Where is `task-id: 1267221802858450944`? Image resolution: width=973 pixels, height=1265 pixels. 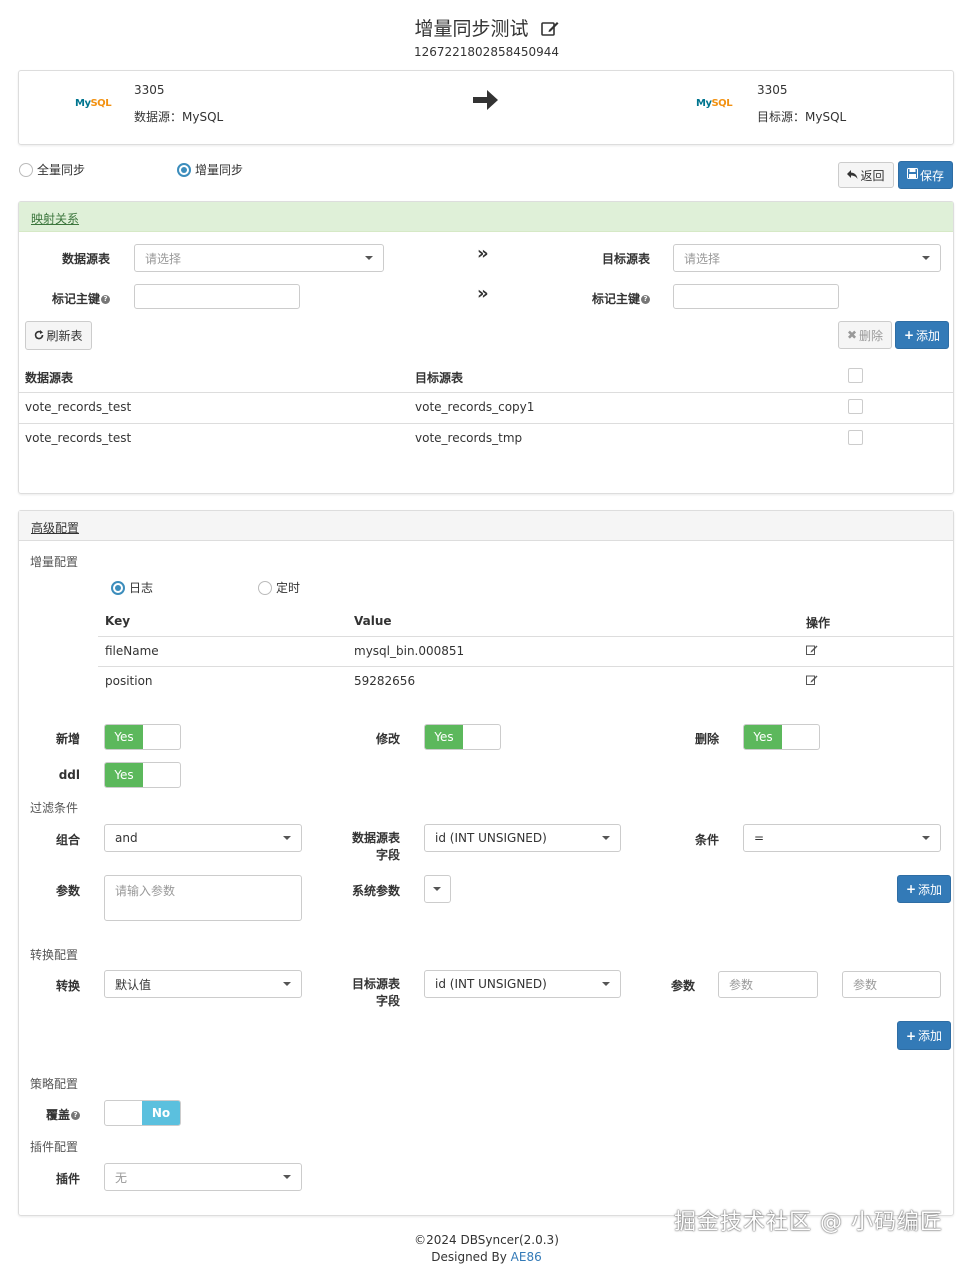
task-id: 1267221802858450944 is located at coordinates (486, 52).